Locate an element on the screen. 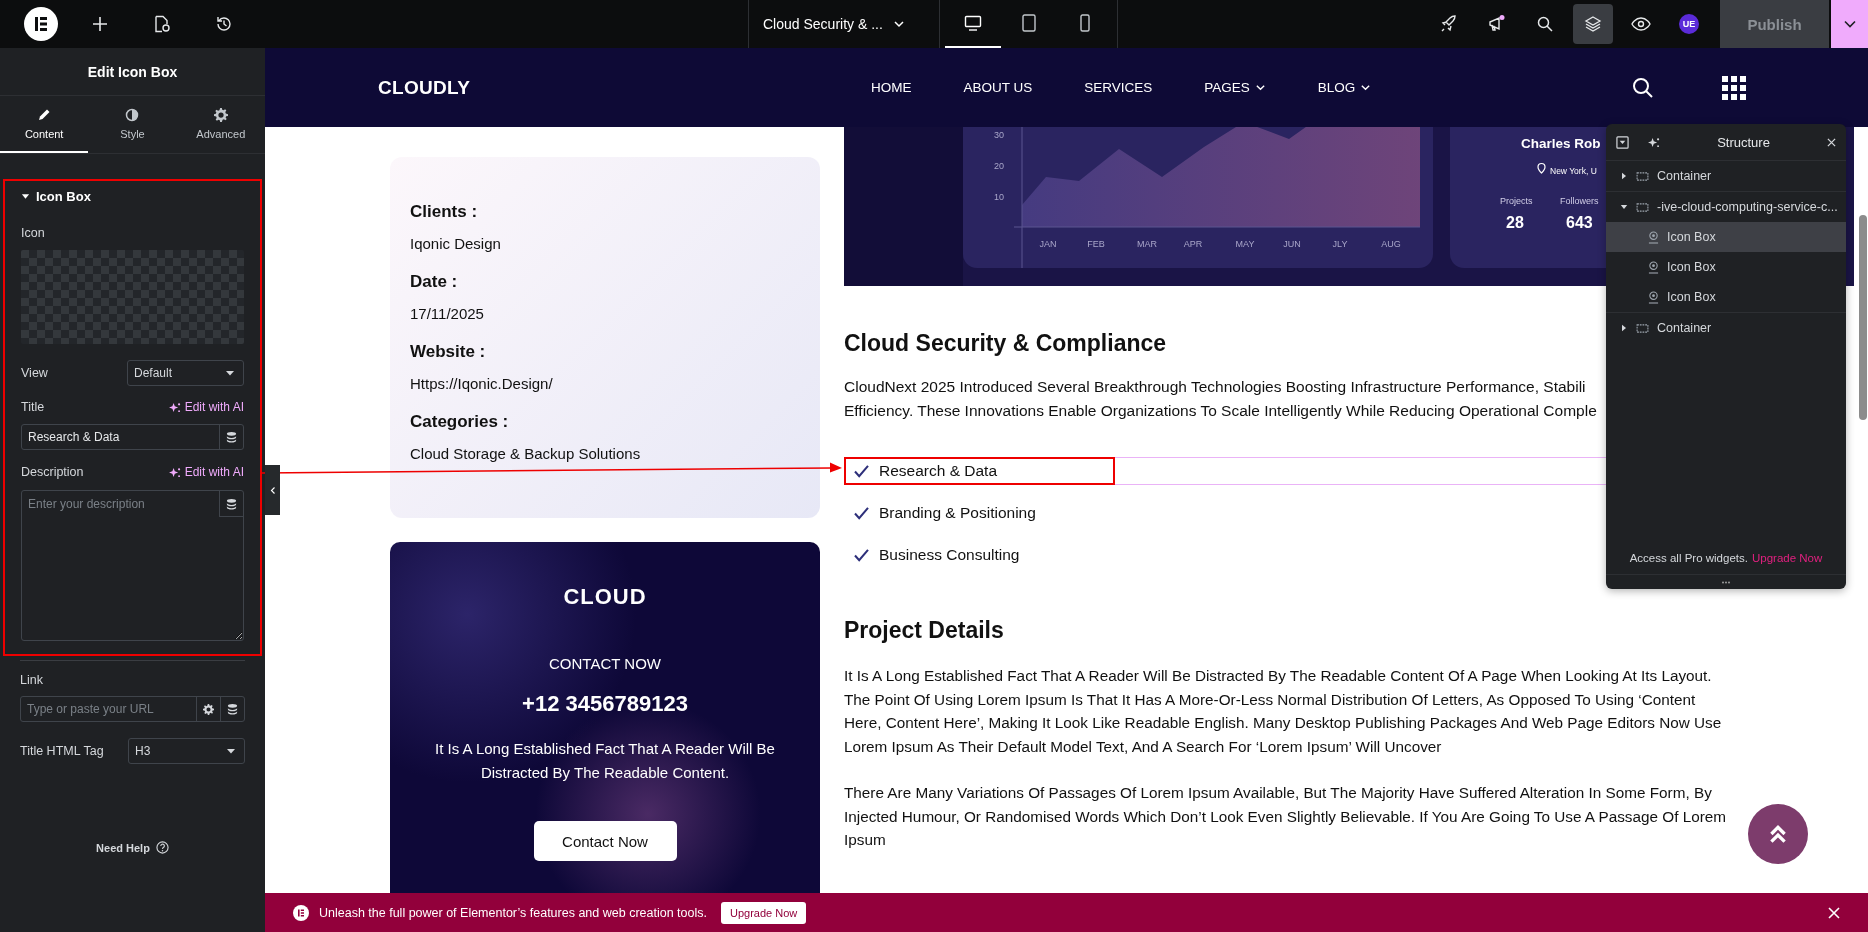 The image size is (1868, 932). help-link: Need Help is located at coordinates (123, 847).